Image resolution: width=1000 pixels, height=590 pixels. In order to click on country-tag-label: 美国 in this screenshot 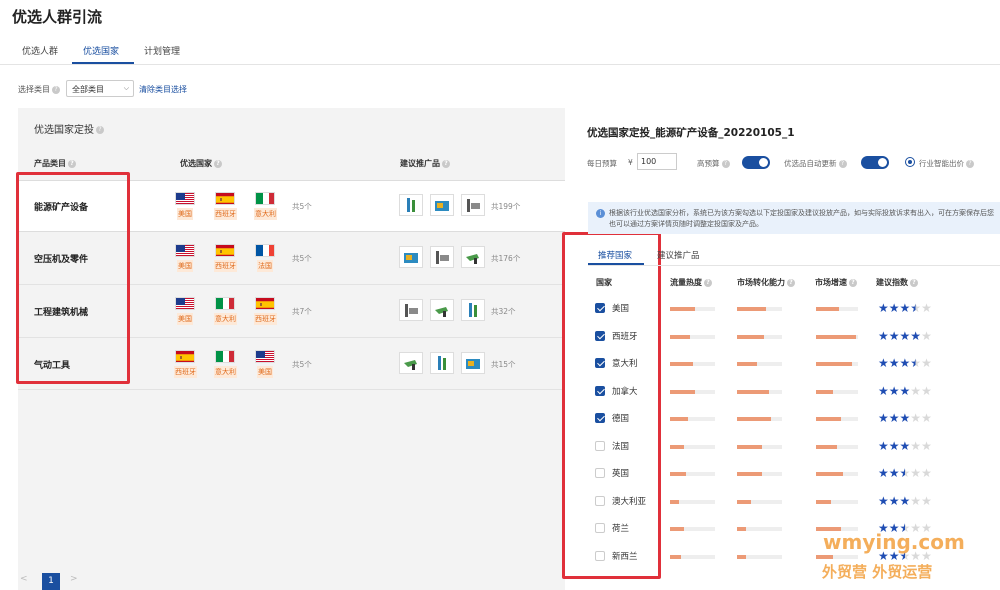, I will do `click(185, 319)`.